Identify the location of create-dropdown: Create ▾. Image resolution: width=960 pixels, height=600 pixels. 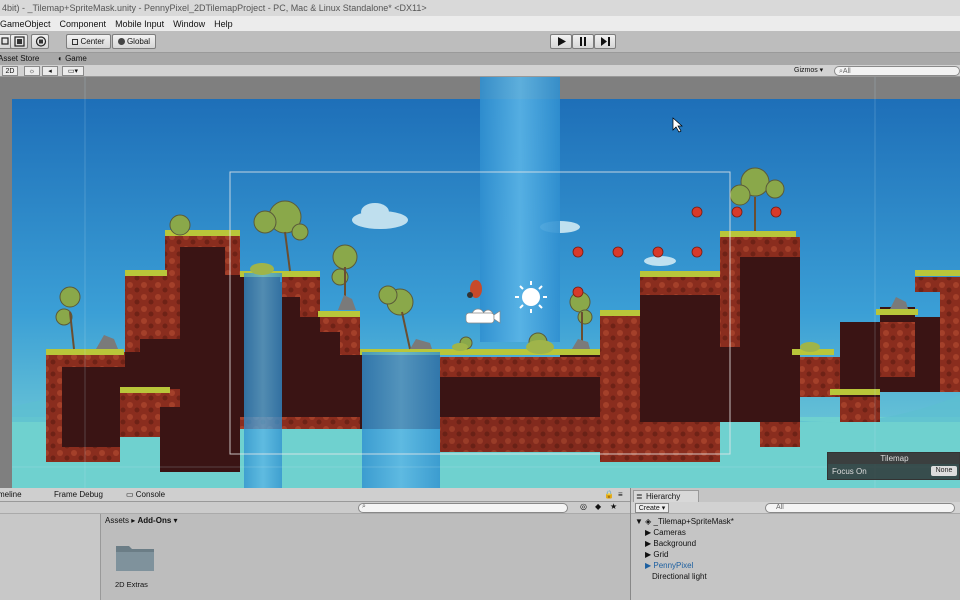
(652, 508).